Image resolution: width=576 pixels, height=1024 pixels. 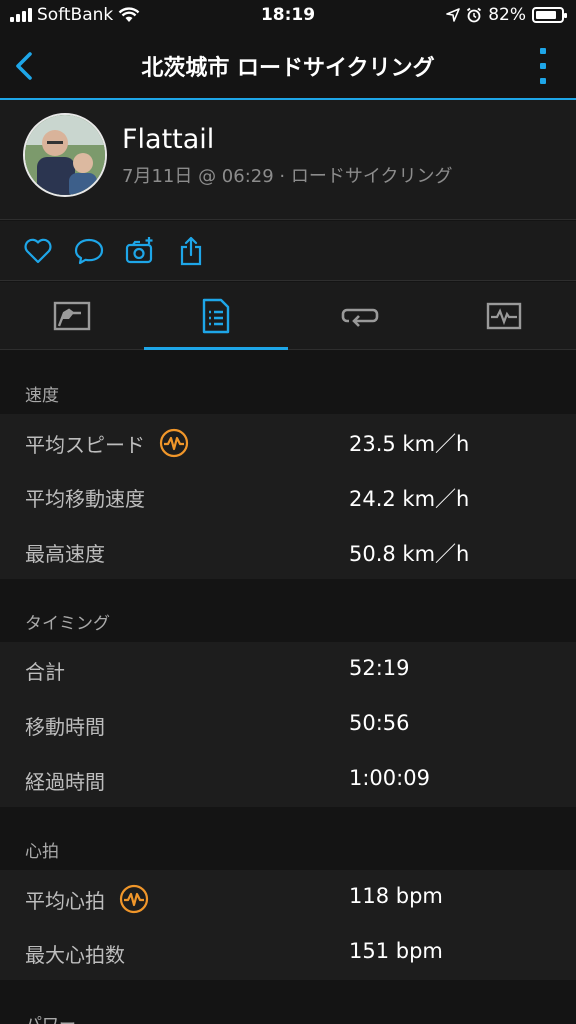 What do you see at coordinates (85, 499) in the screenshot?
I see `stat-label: 平均移動速度` at bounding box center [85, 499].